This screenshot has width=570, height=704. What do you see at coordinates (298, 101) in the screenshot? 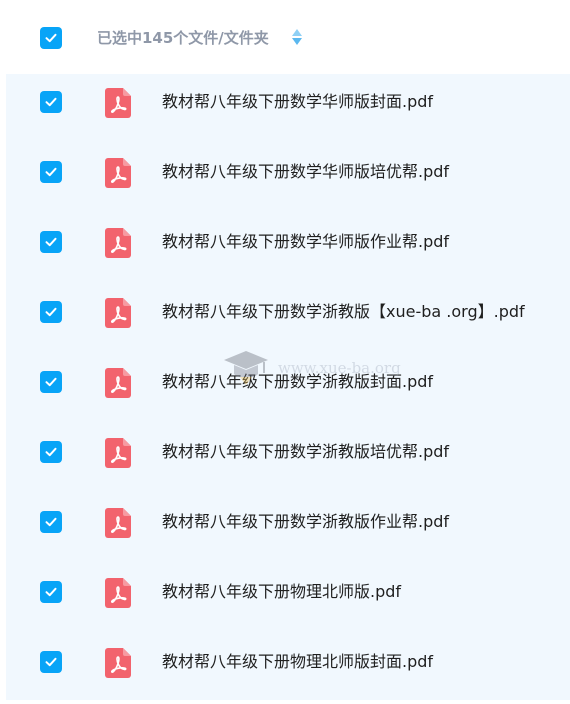
I see `file-name: 教材帮八年级下册数学华师版封面.pdf` at bounding box center [298, 101].